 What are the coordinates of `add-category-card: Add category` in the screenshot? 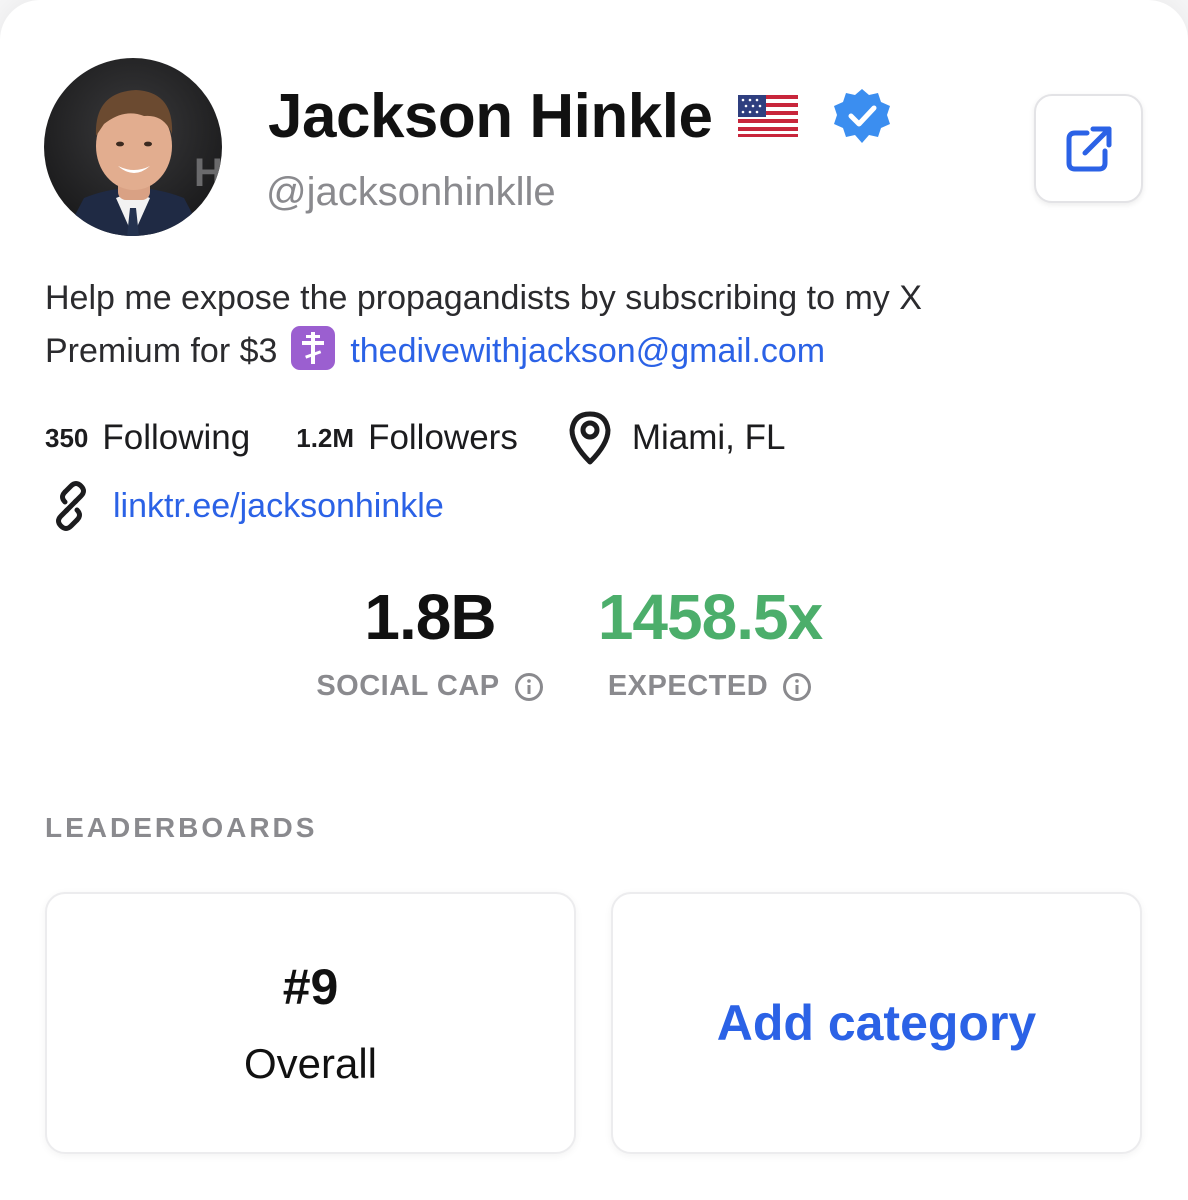 It's located at (876, 1023).